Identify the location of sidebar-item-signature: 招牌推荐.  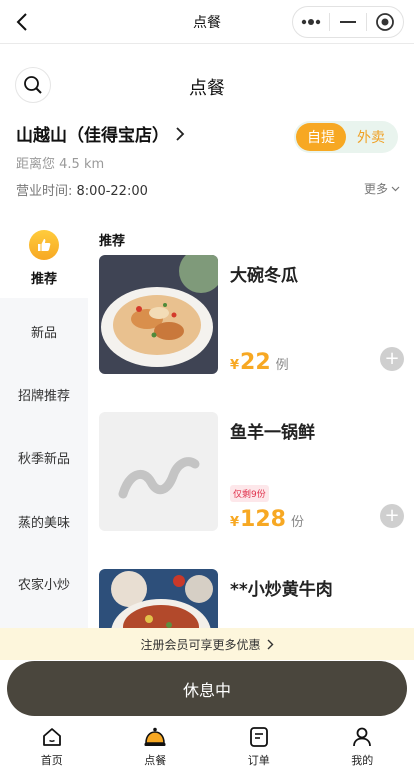
(44, 394).